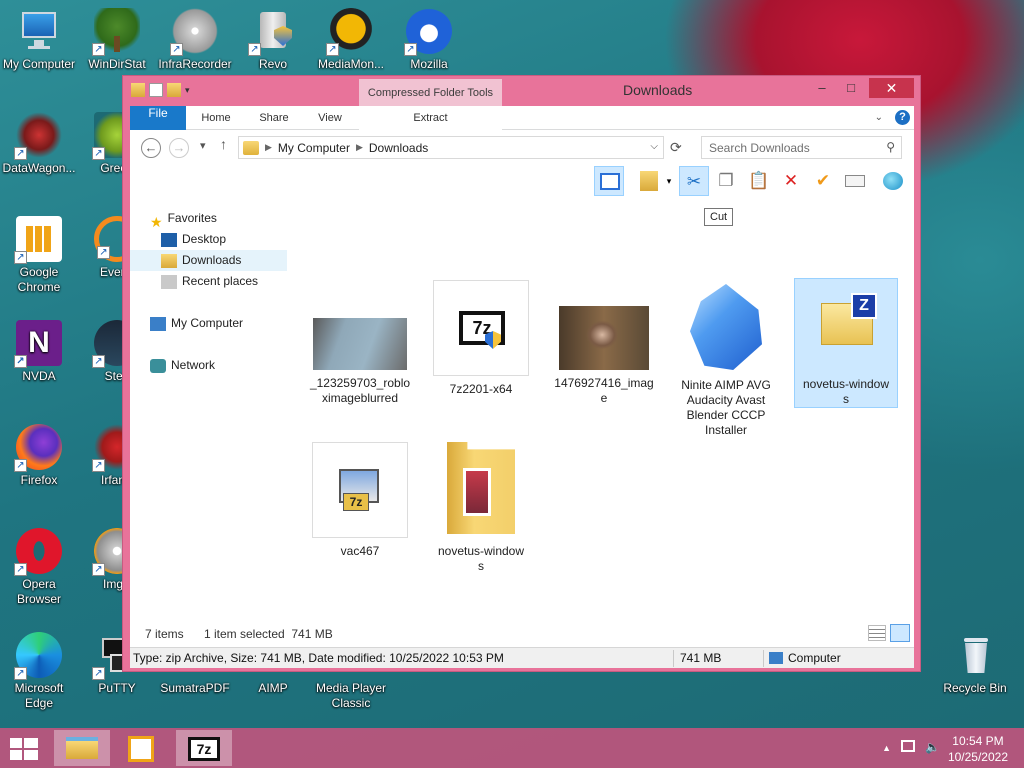 The width and height of the screenshot is (1024, 768). I want to click on desktop-icon-label: SumatraPDF, so click(195, 688).